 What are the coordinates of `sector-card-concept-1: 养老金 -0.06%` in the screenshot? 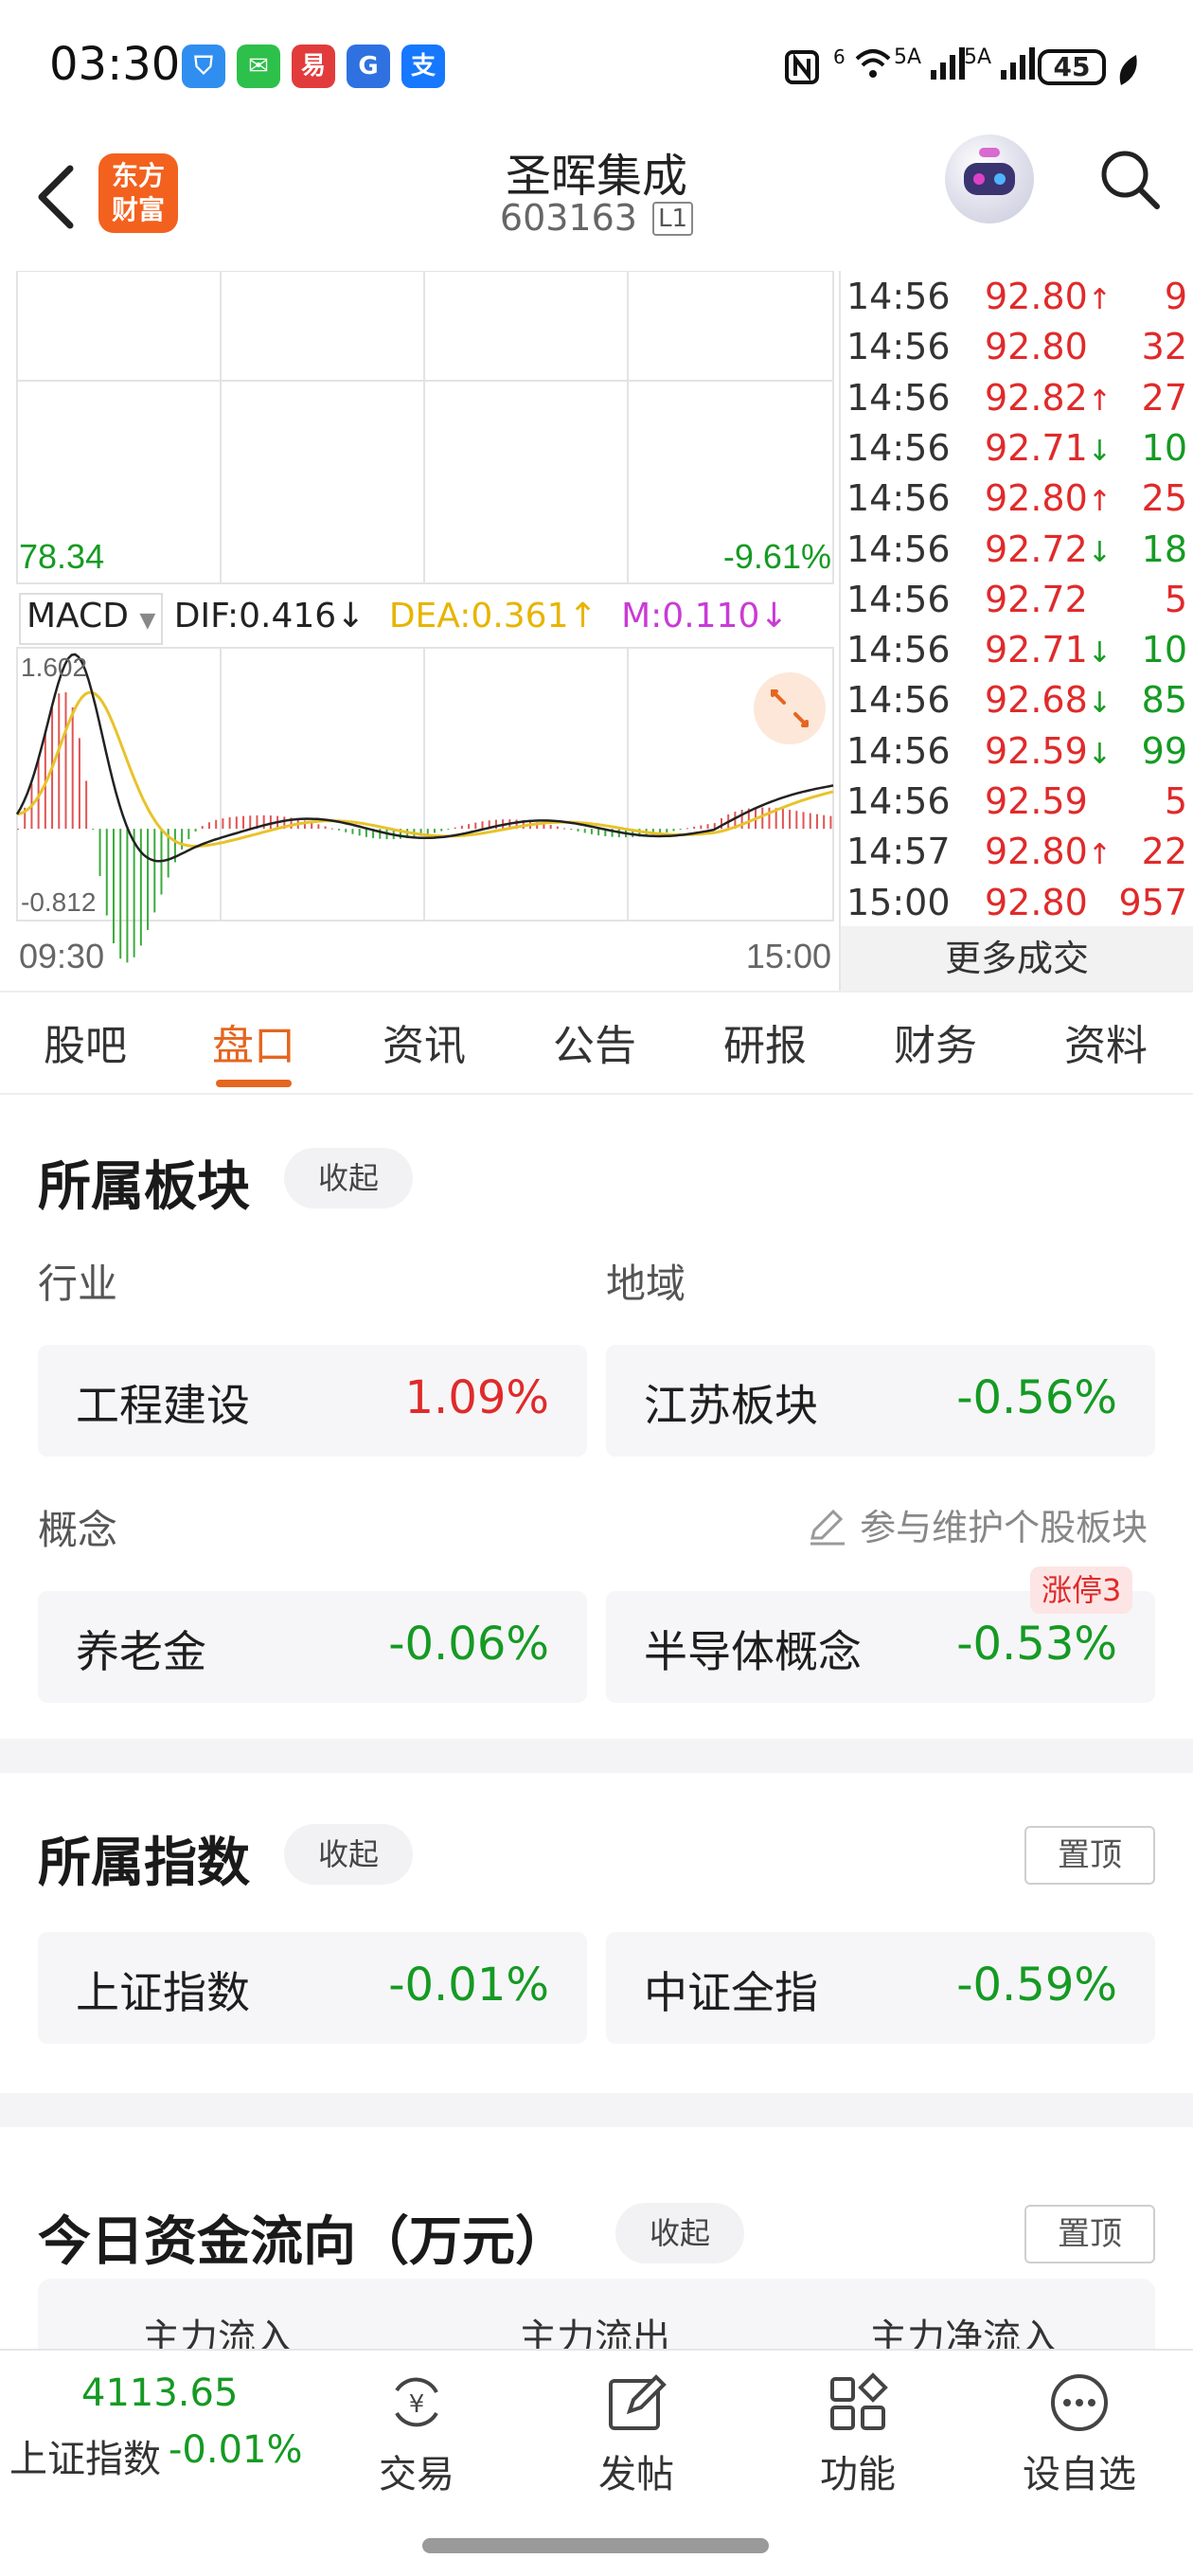 It's located at (312, 1647).